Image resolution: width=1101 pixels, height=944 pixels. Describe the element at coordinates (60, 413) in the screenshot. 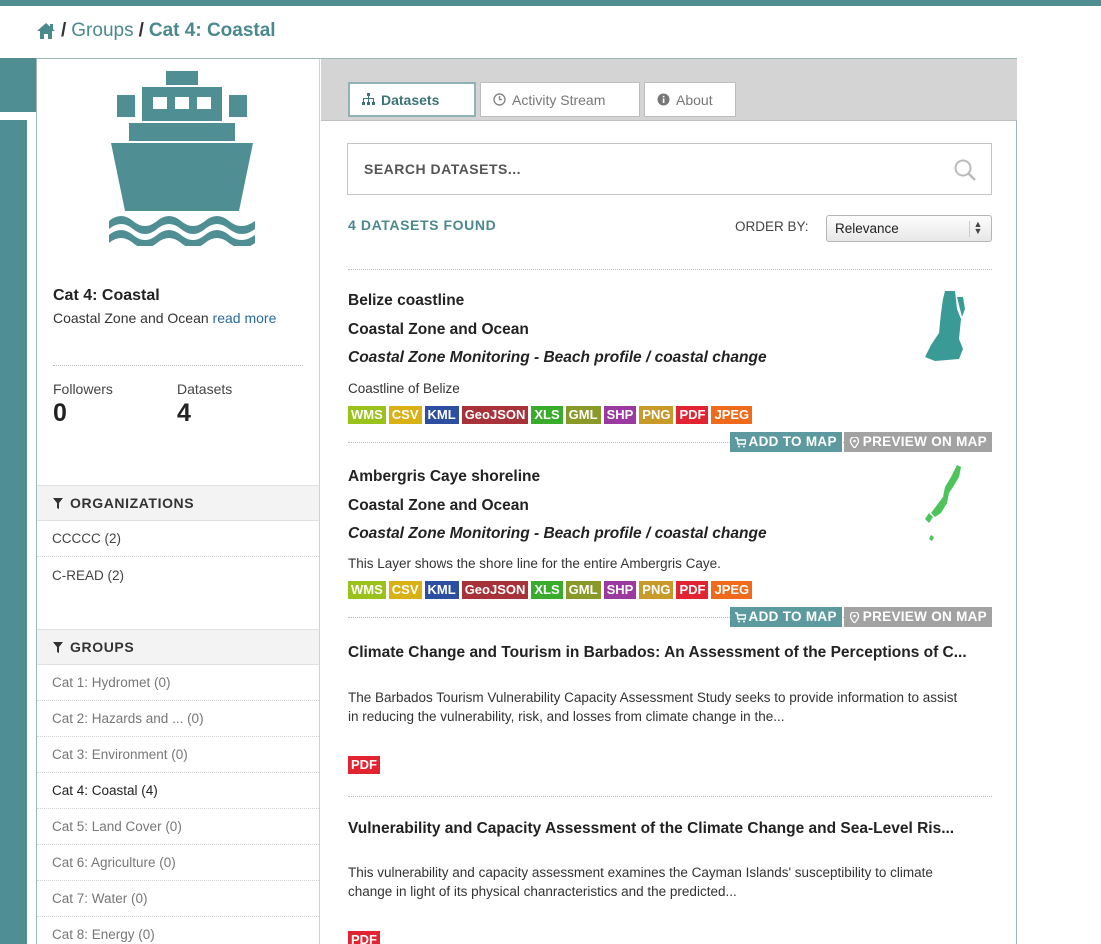

I see `followers-count: 0` at that location.